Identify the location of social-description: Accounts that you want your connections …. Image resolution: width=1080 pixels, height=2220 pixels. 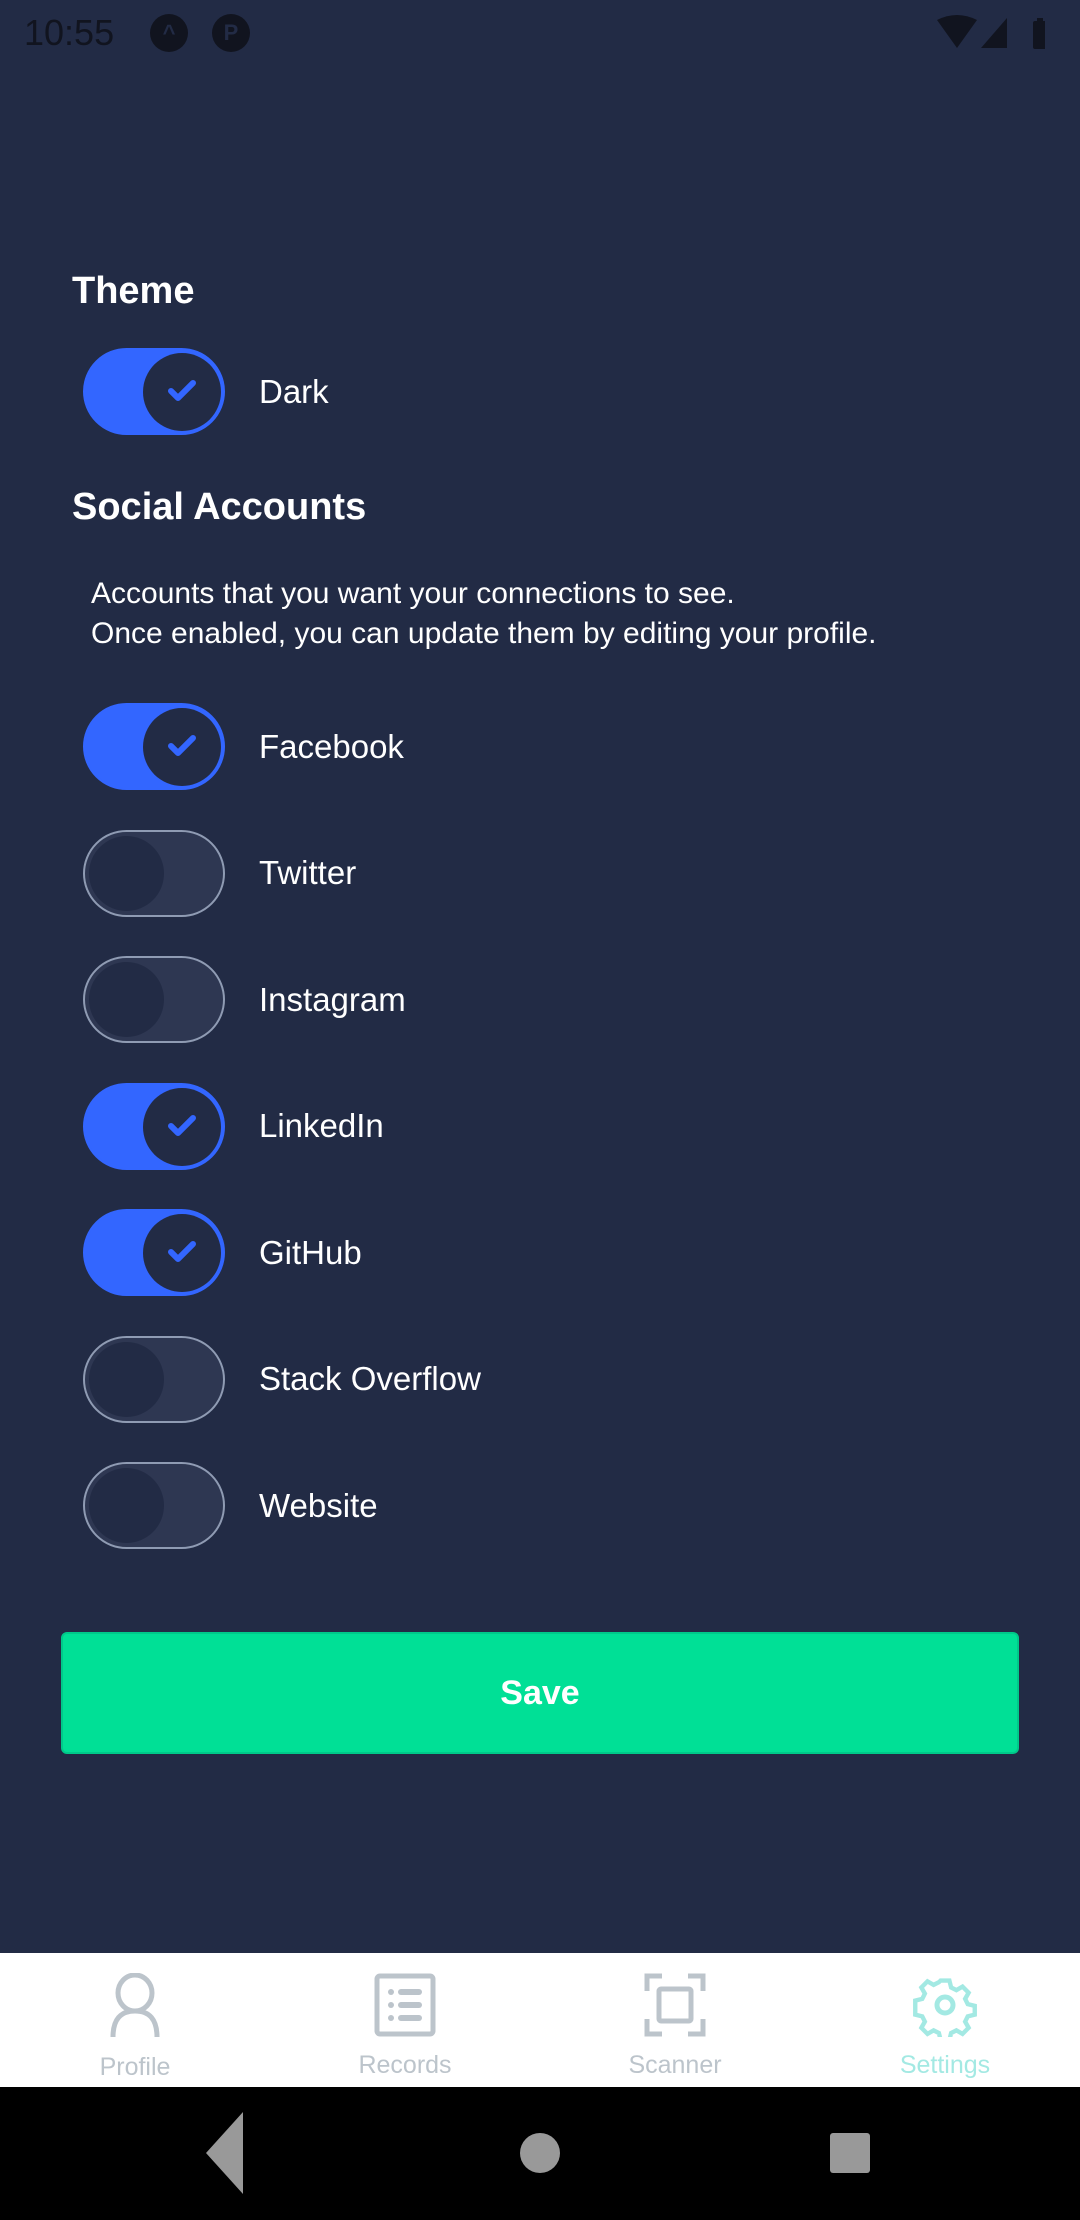
(484, 614).